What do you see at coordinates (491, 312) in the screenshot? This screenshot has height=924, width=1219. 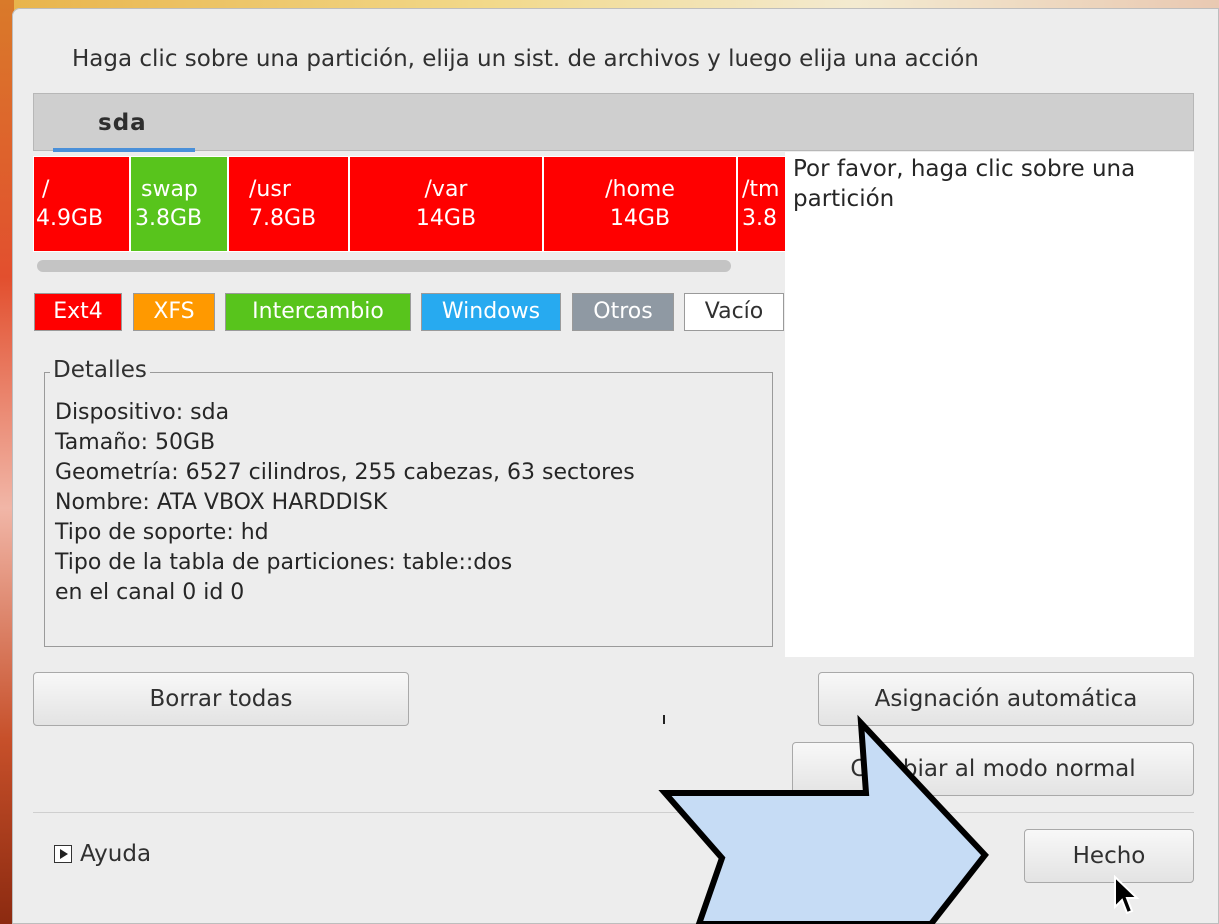 I see `legend-windows: Windows` at bounding box center [491, 312].